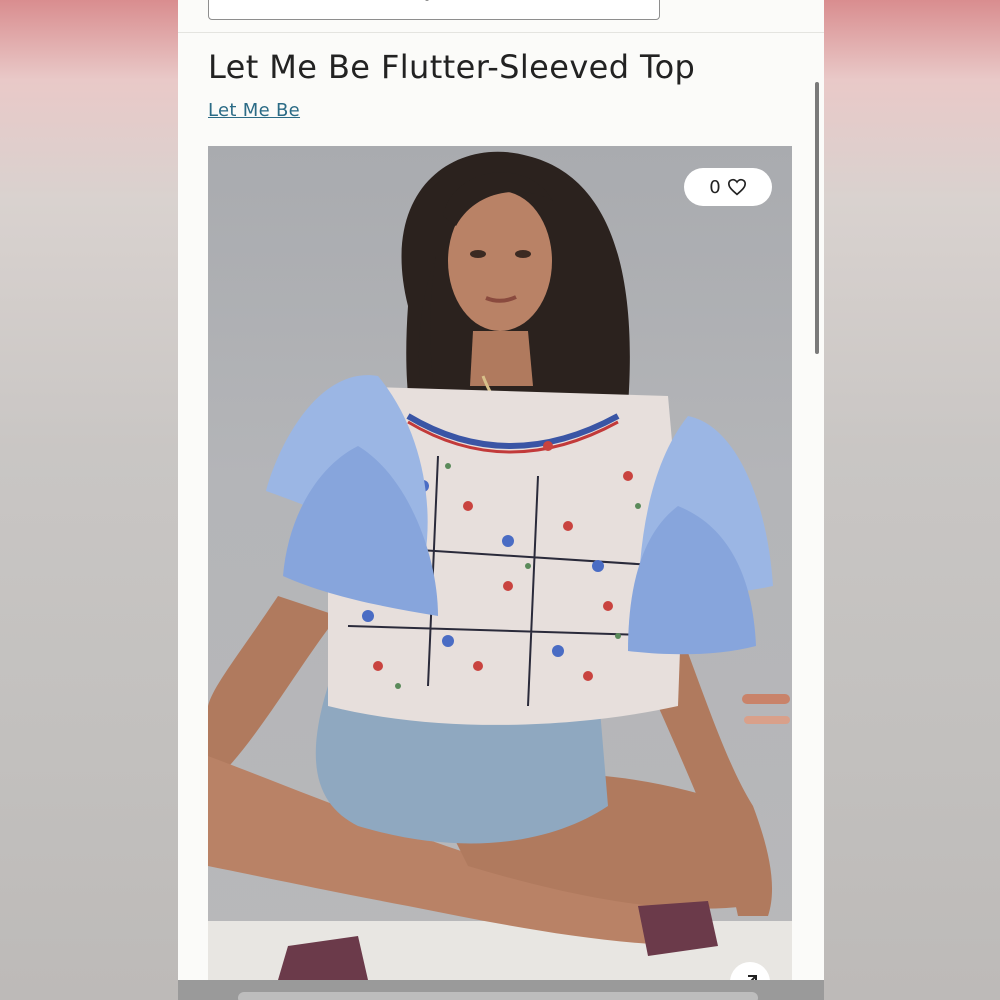  What do you see at coordinates (817, 218) in the screenshot?
I see `scrollbar` at bounding box center [817, 218].